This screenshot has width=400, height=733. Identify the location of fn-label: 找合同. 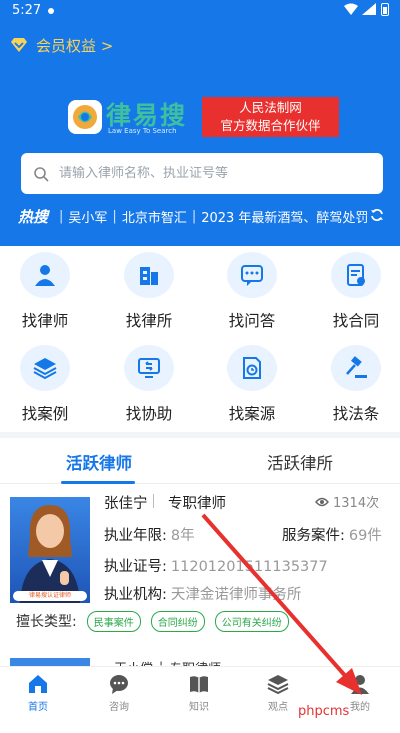
(356, 321).